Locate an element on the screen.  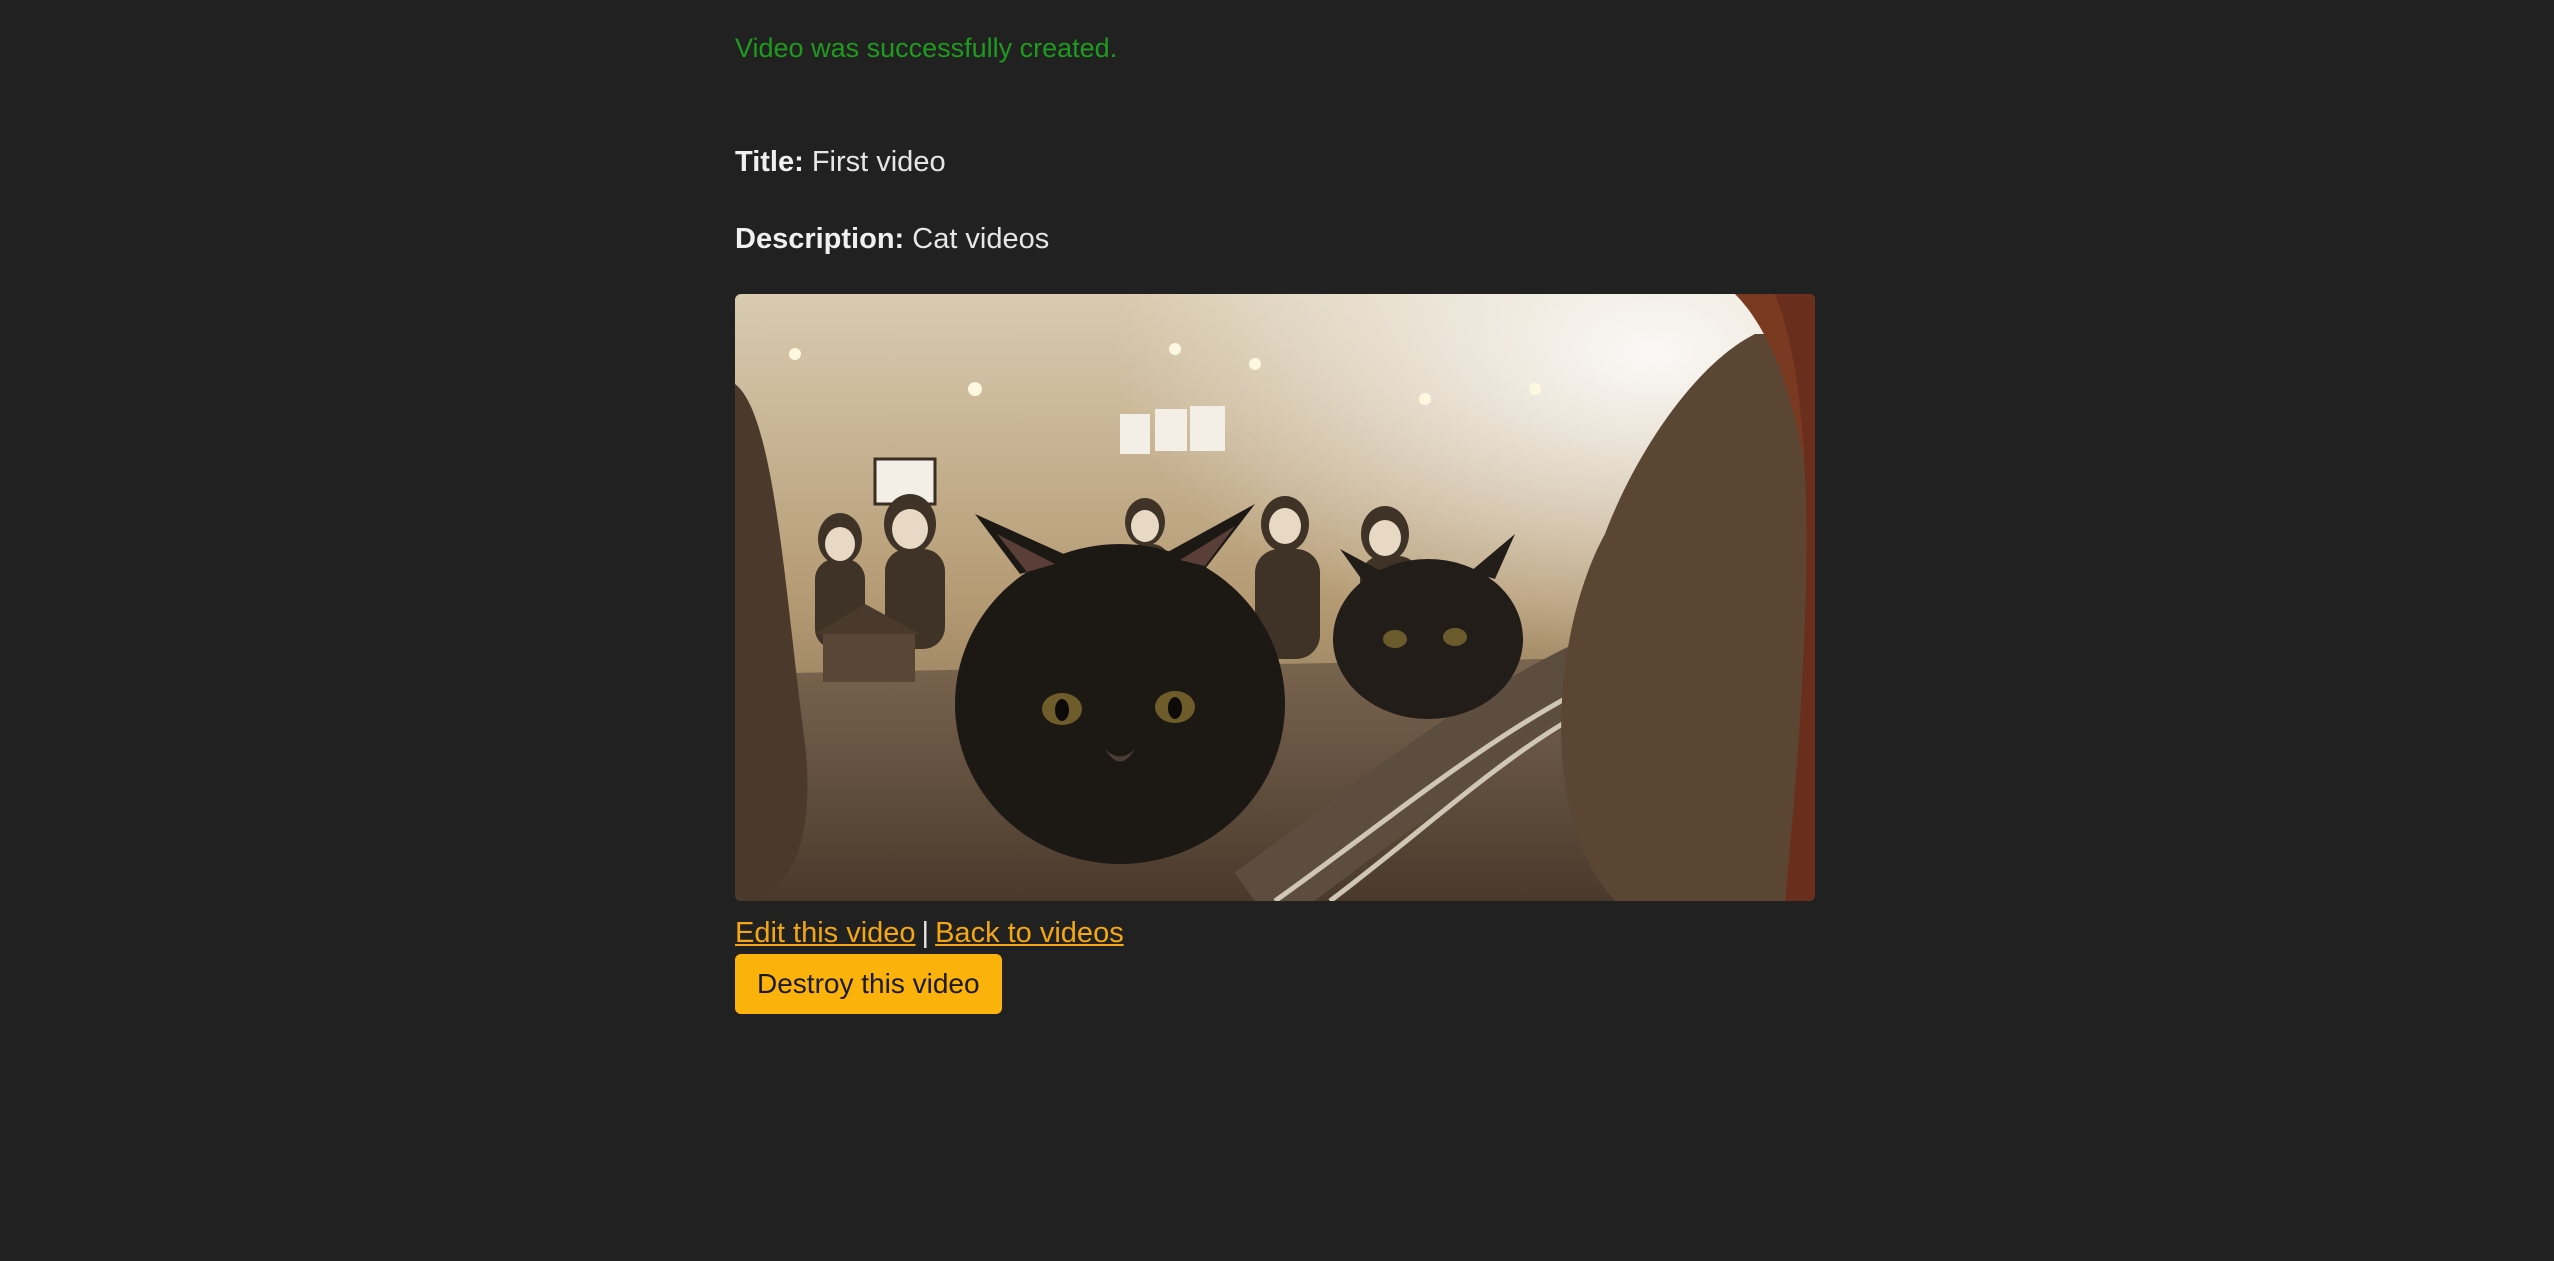
action-links: Edit this video | Back to videos is located at coordinates (929, 933).